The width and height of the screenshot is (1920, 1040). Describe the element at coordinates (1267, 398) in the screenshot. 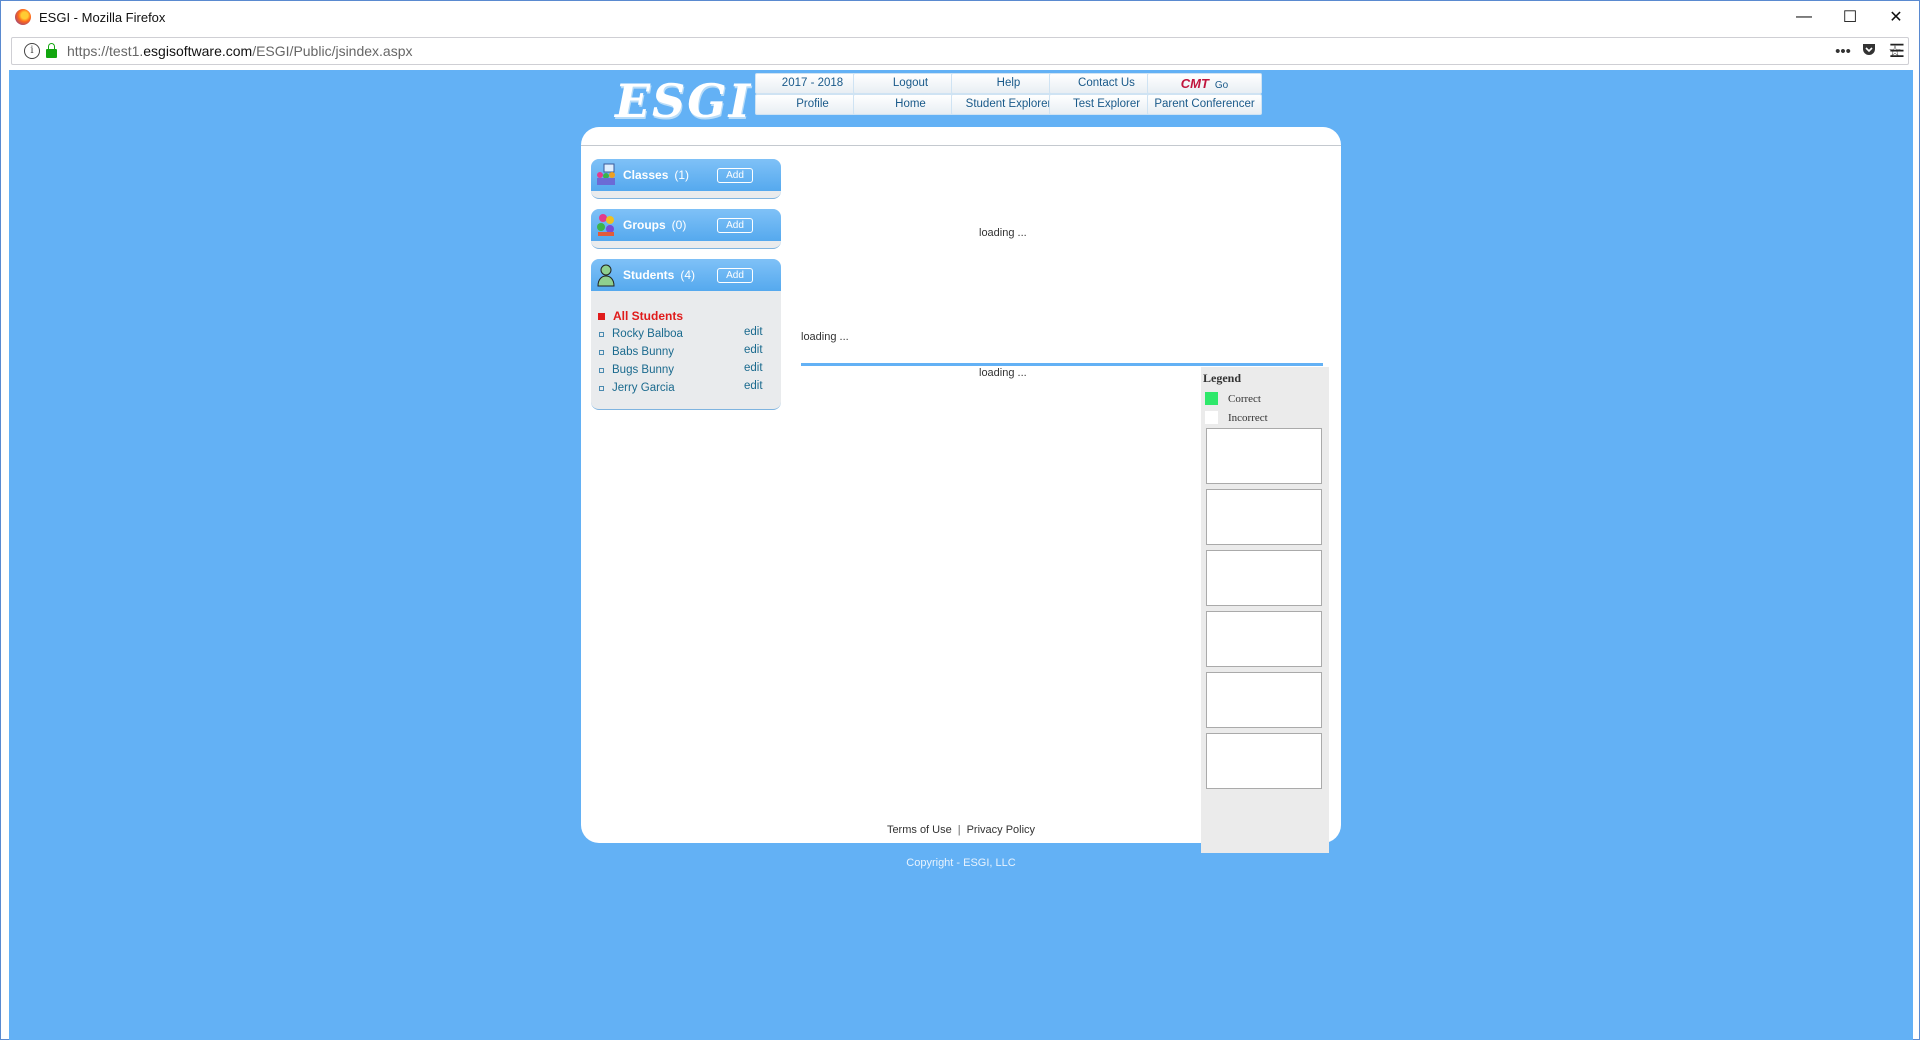

I see `legend-correct: Correct` at that location.